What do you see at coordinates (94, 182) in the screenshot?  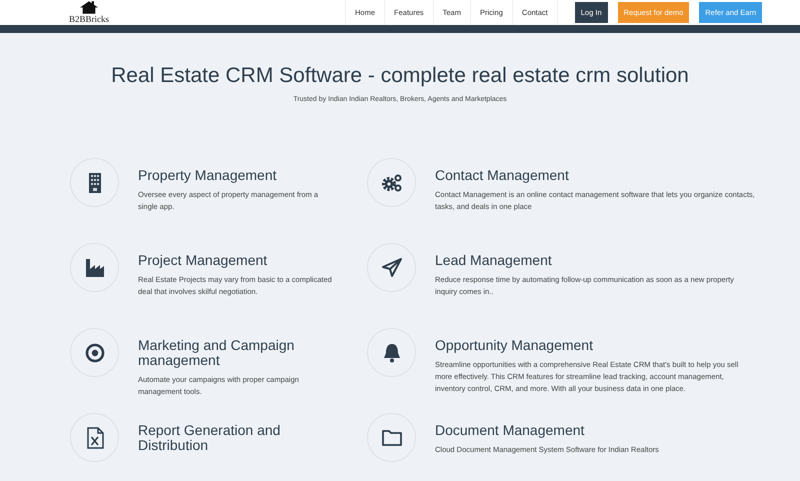 I see `building-icon` at bounding box center [94, 182].